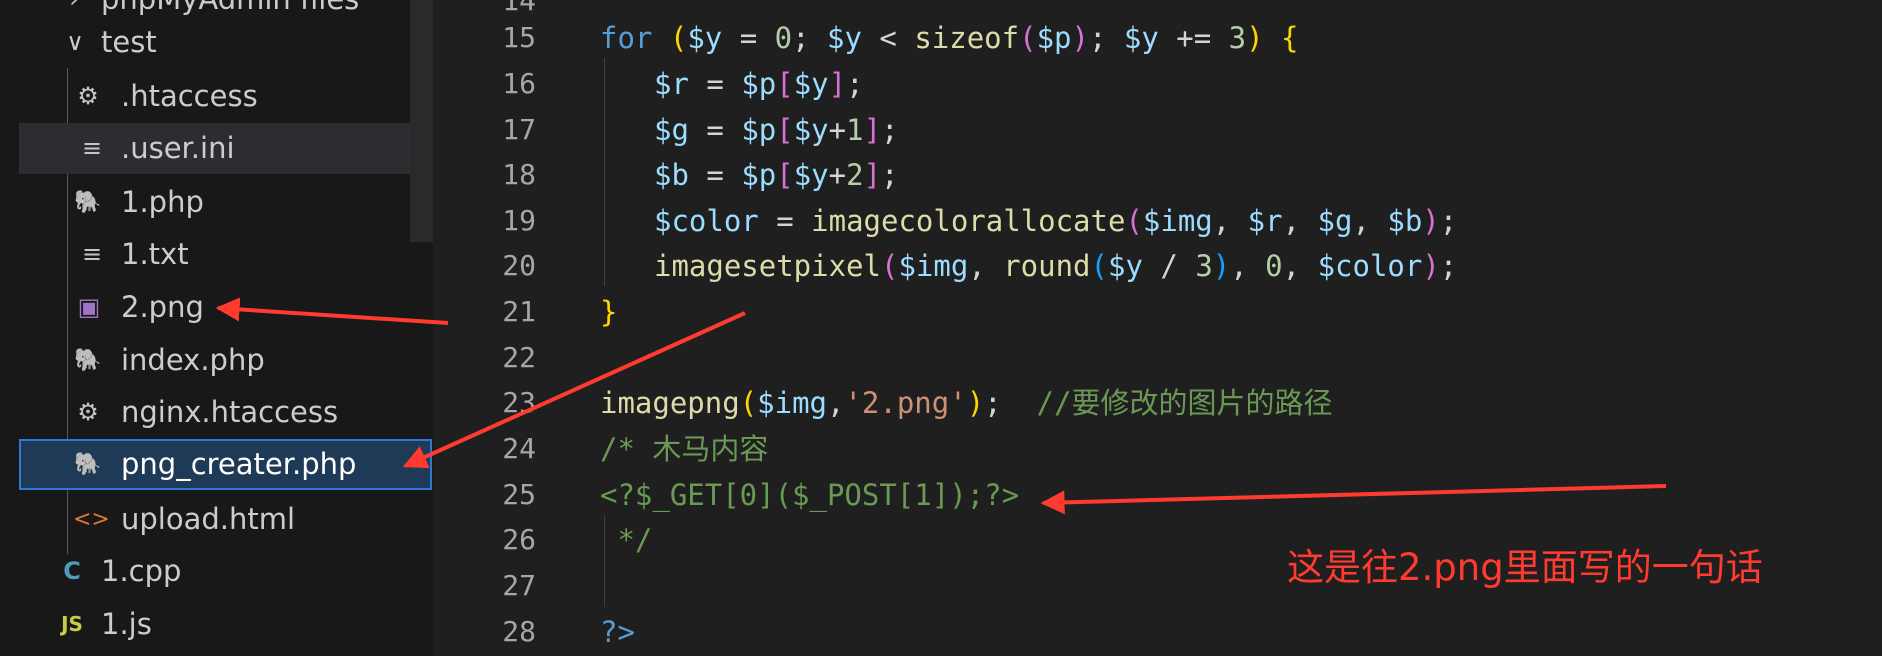 The image size is (1882, 656). I want to click on arrow-to-2-png, so click(332, 311).